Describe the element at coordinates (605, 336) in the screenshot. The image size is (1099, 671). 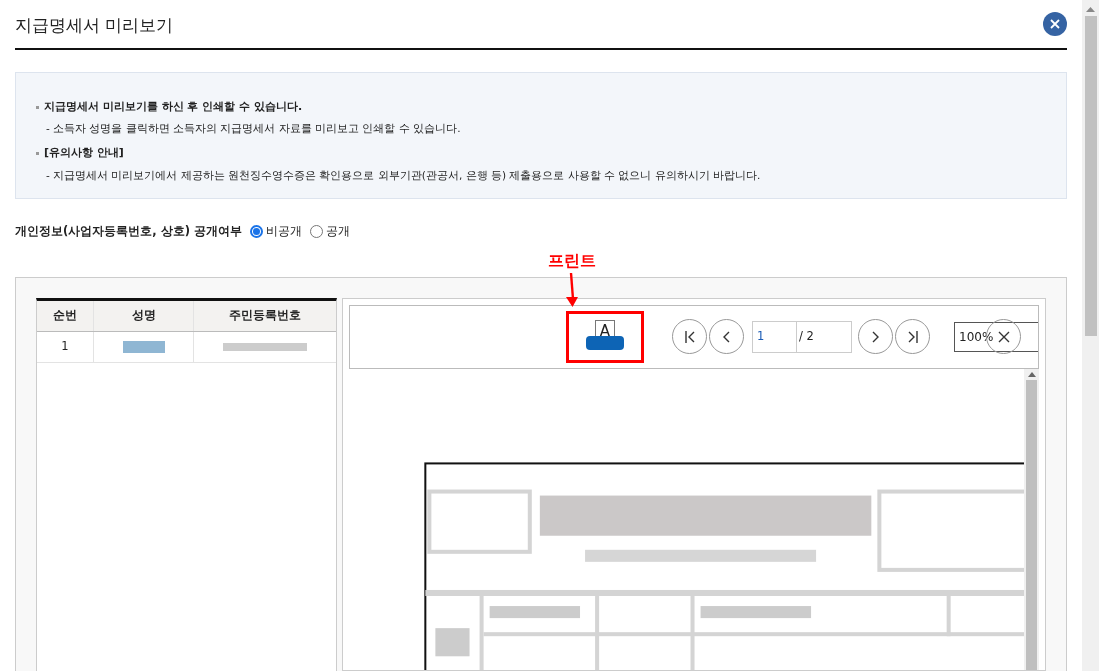
I see `print-button: A` at that location.